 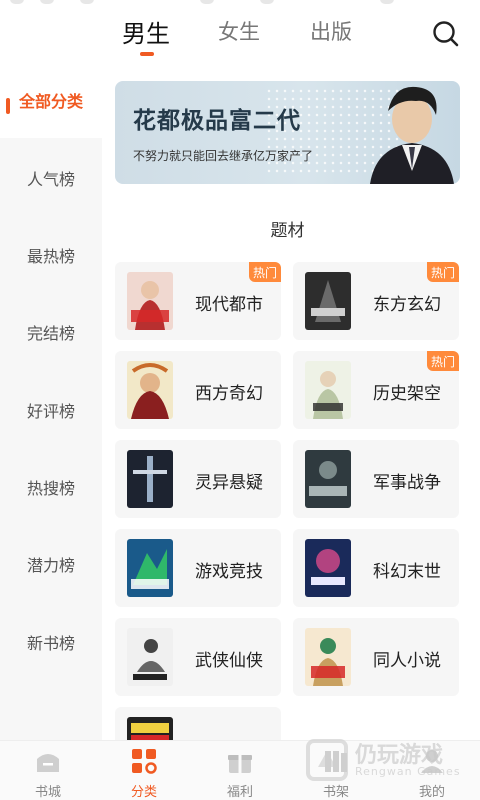 I want to click on gift-icon, so click(x=240, y=764).